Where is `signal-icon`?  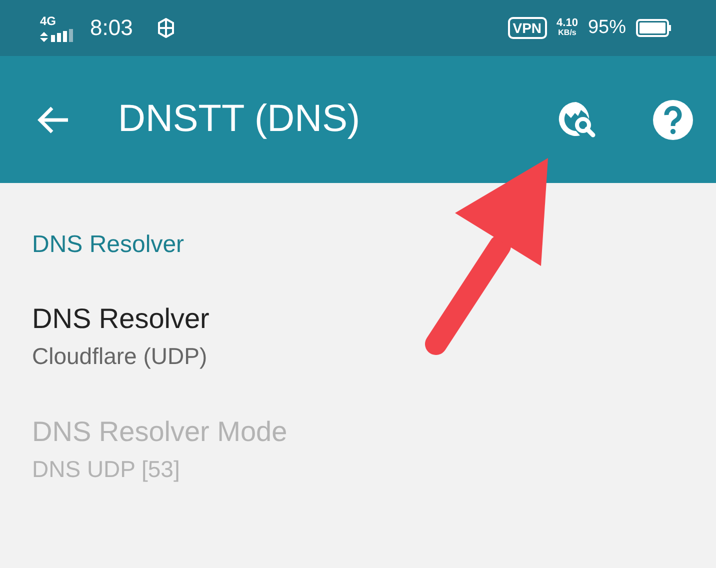 signal-icon is located at coordinates (58, 35).